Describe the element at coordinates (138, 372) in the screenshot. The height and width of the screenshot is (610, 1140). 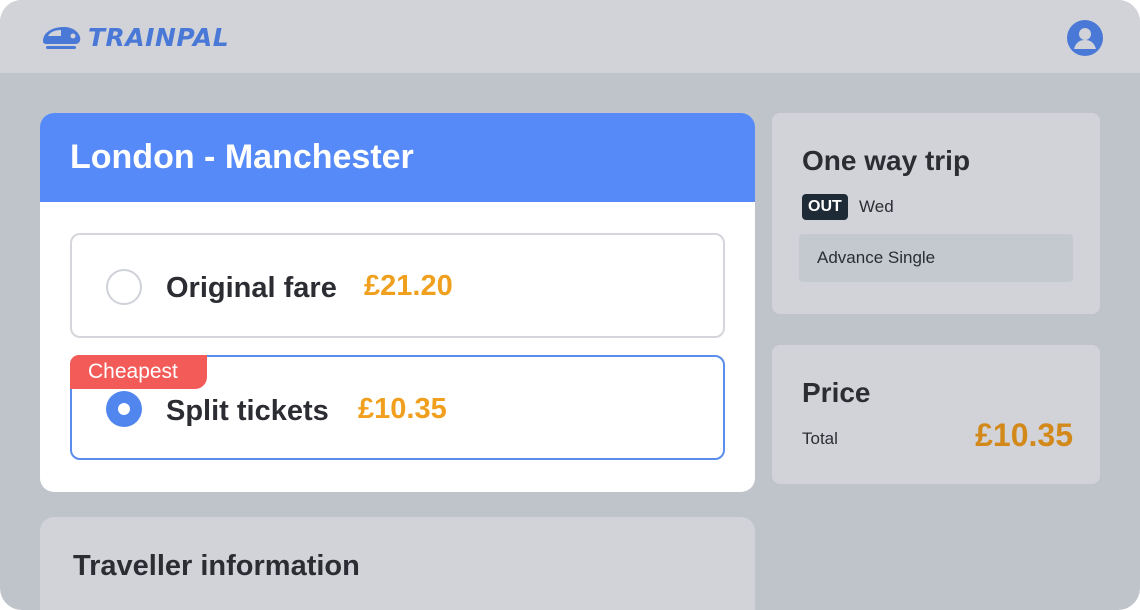
I see `cheapest-badge: Cheapest` at that location.